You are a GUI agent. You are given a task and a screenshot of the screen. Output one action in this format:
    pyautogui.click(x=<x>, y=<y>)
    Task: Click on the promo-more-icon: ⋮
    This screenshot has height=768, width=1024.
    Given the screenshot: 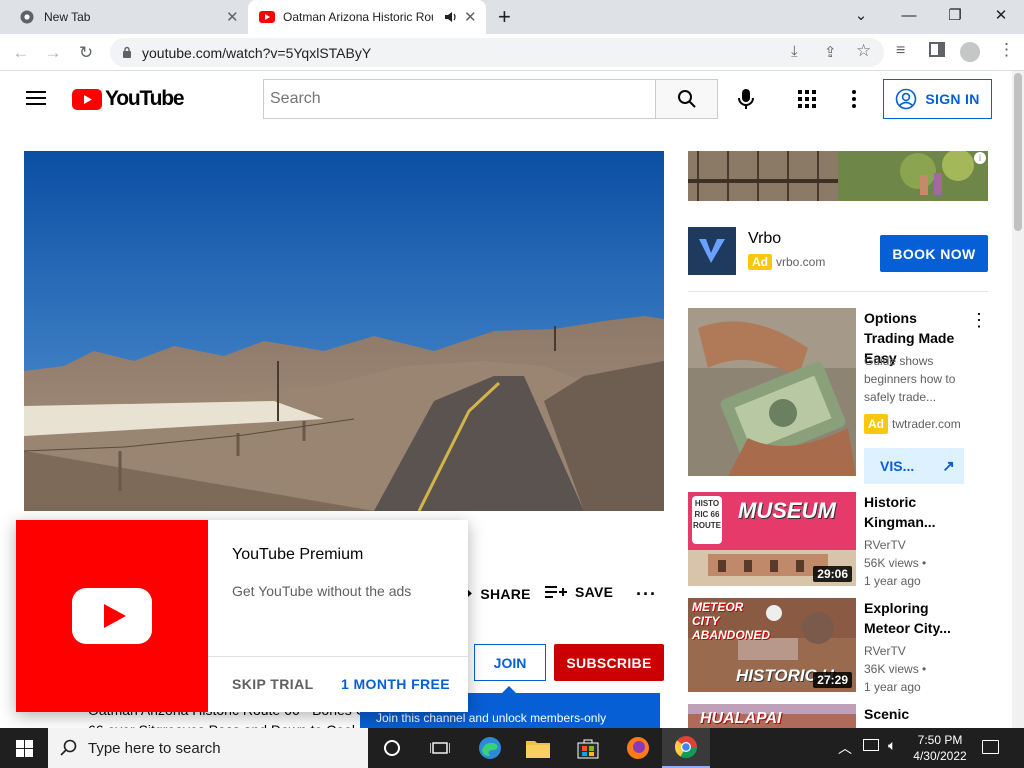 What is the action you would take?
    pyautogui.click(x=979, y=320)
    